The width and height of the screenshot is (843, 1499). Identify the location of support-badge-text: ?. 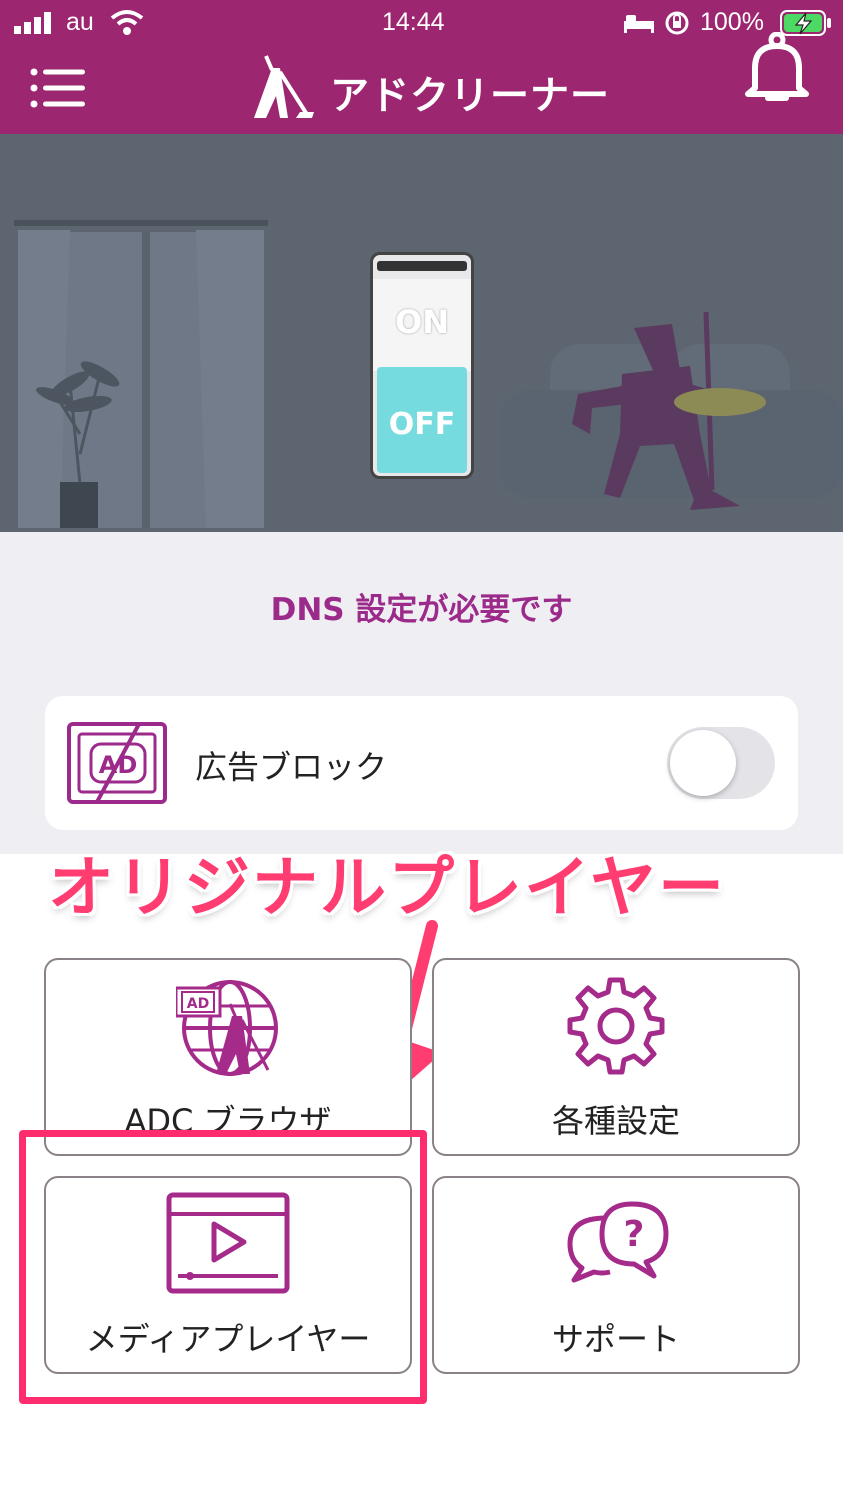
(634, 1234).